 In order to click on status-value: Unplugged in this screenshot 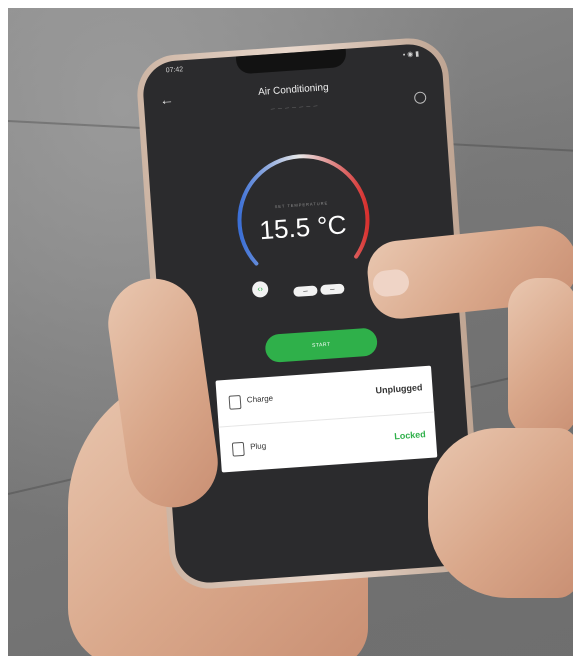, I will do `click(399, 389)`.